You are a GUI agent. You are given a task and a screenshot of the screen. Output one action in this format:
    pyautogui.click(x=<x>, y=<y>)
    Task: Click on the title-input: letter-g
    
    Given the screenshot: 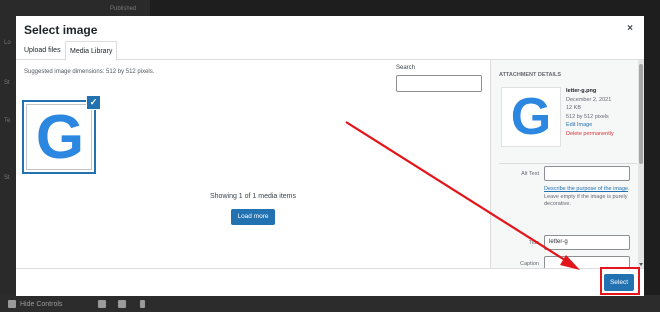 What is the action you would take?
    pyautogui.click(x=587, y=242)
    